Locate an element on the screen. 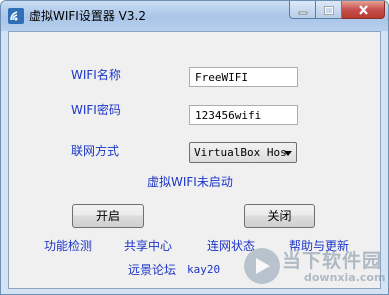 Image resolution: width=389 pixels, height=295 pixels. watermark-cn: 当下软件园 is located at coordinates (332, 261).